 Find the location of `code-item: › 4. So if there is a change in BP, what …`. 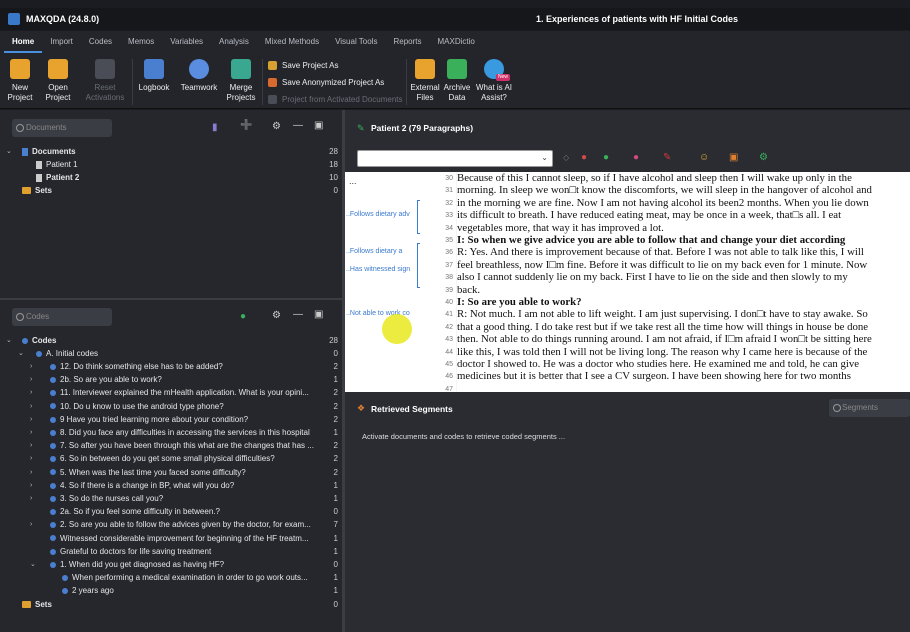

code-item: › 4. So if there is a change in BP, what … is located at coordinates (170, 485).